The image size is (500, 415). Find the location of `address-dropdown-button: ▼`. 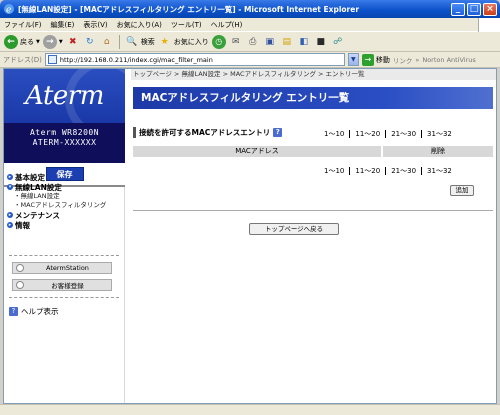

address-dropdown-button: ▼ is located at coordinates (353, 59).